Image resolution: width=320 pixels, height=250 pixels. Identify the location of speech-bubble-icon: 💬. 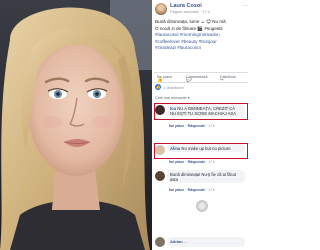
(189, 79).